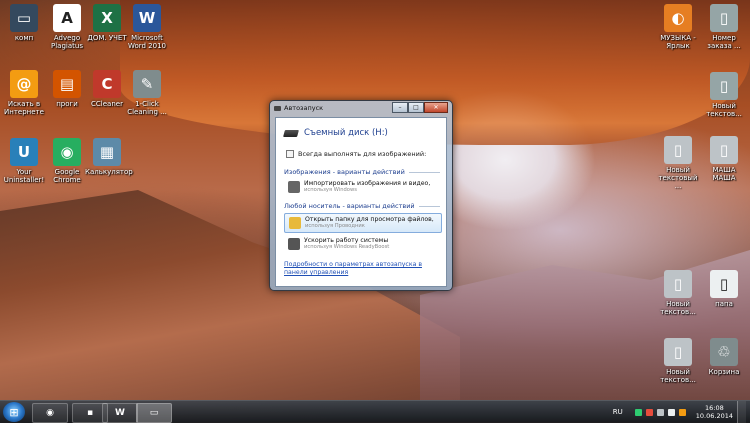 This screenshot has height=423, width=750. I want to click on always-do-row: Всегда выполнять для изображений:, so click(366, 154).